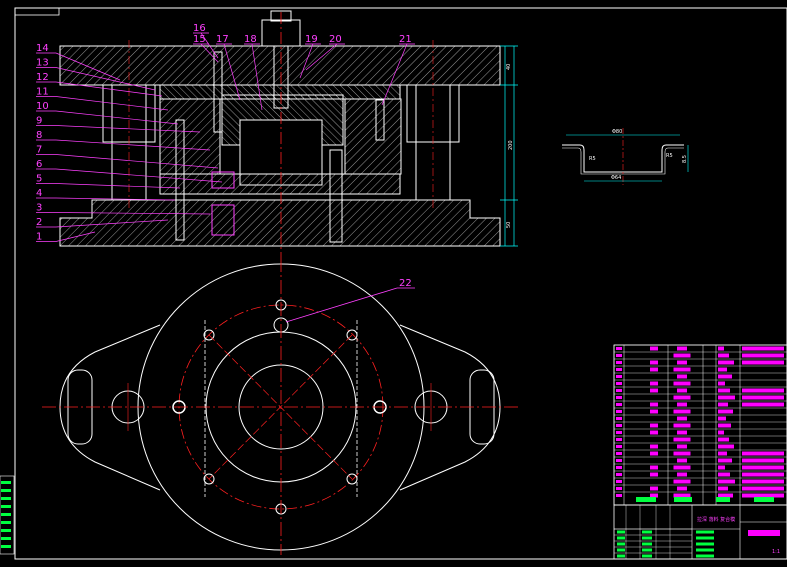  What do you see at coordinates (250, 39) in the screenshot?
I see `callout-18: 18` at bounding box center [250, 39].